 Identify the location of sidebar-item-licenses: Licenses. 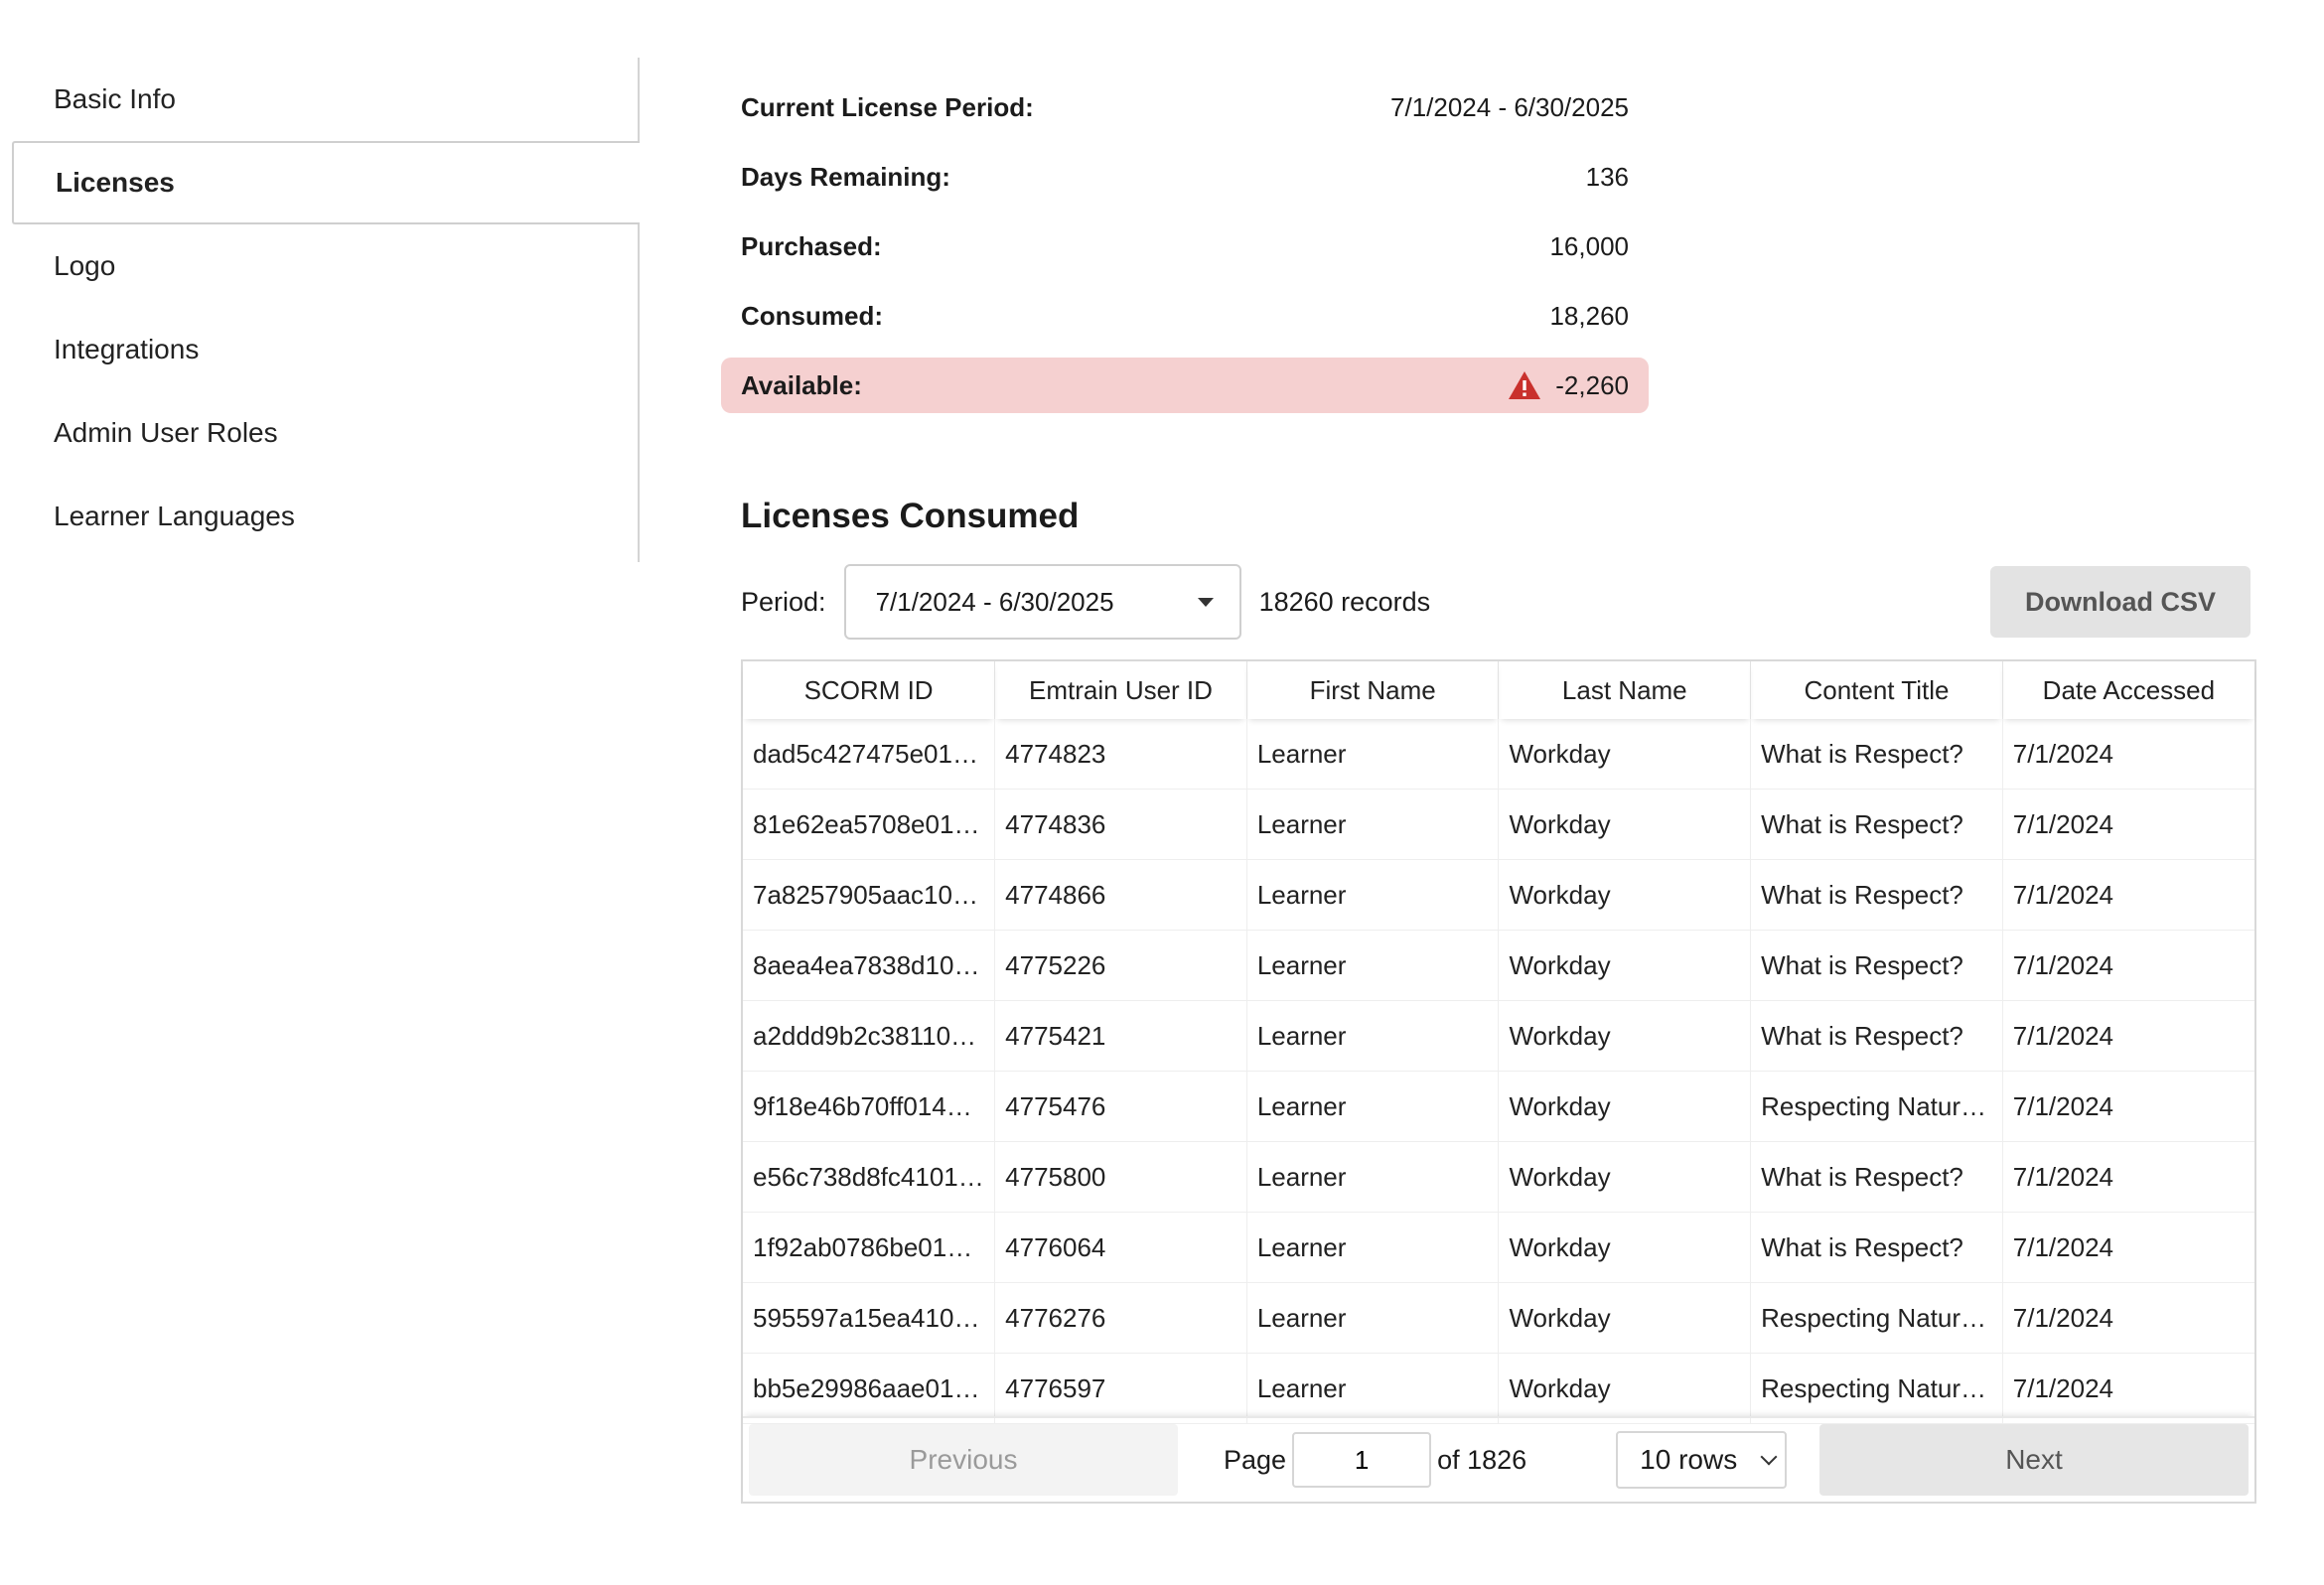
(326, 182).